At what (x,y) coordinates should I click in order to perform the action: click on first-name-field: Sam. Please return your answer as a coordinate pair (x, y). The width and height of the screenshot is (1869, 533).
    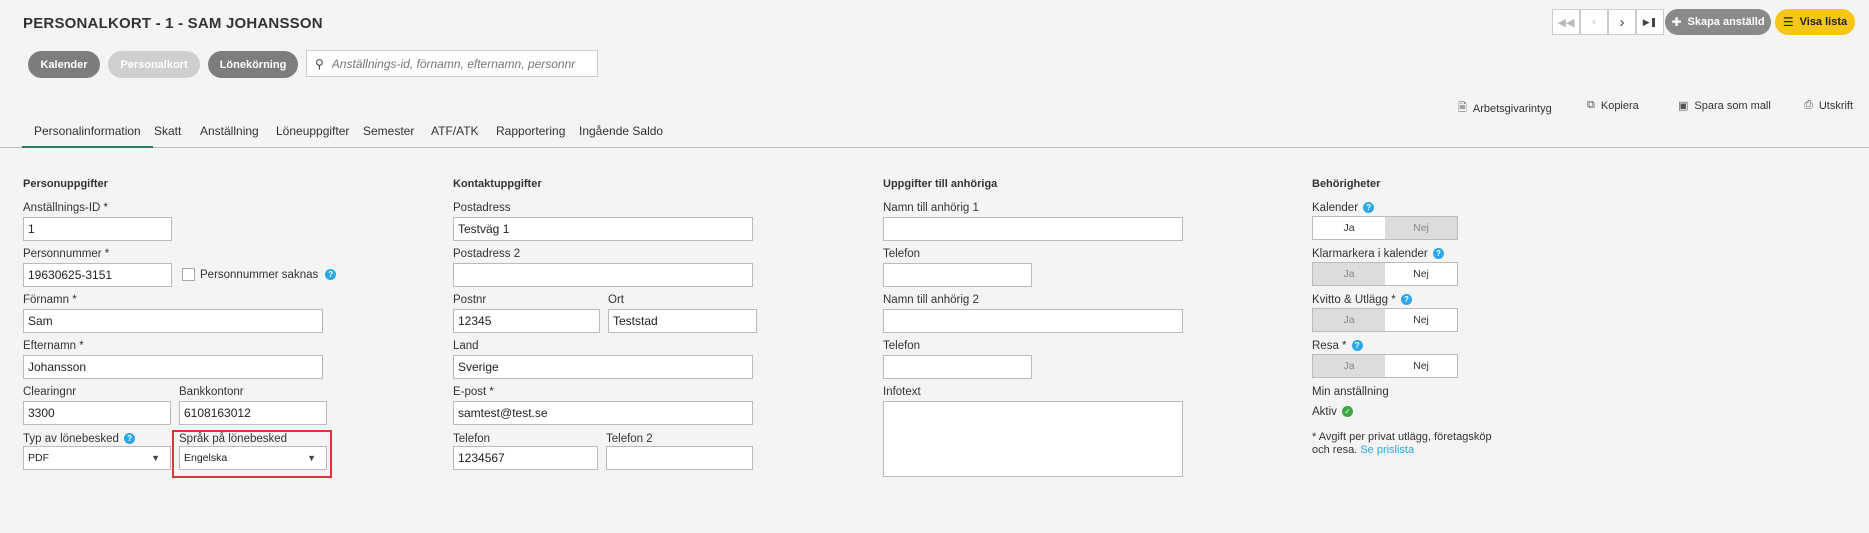
    Looking at the image, I should click on (173, 321).